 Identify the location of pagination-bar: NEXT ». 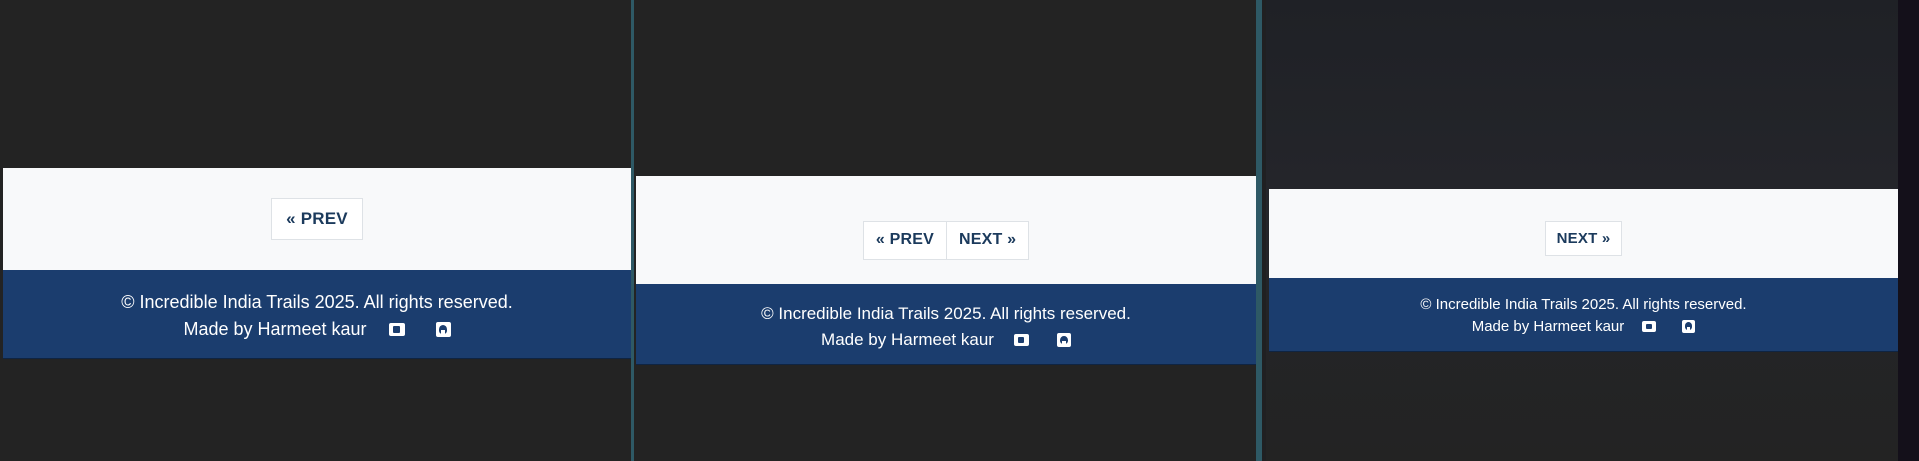
(1583, 233).